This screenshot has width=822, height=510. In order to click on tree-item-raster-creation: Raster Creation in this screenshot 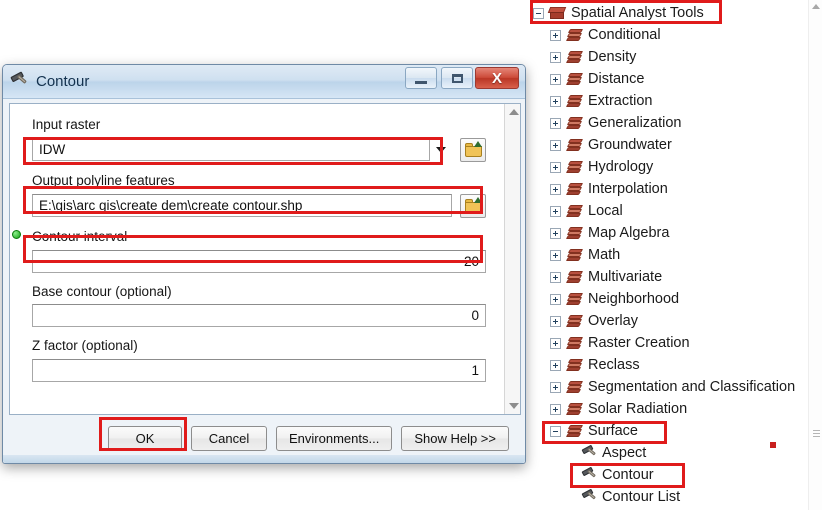, I will do `click(675, 343)`.